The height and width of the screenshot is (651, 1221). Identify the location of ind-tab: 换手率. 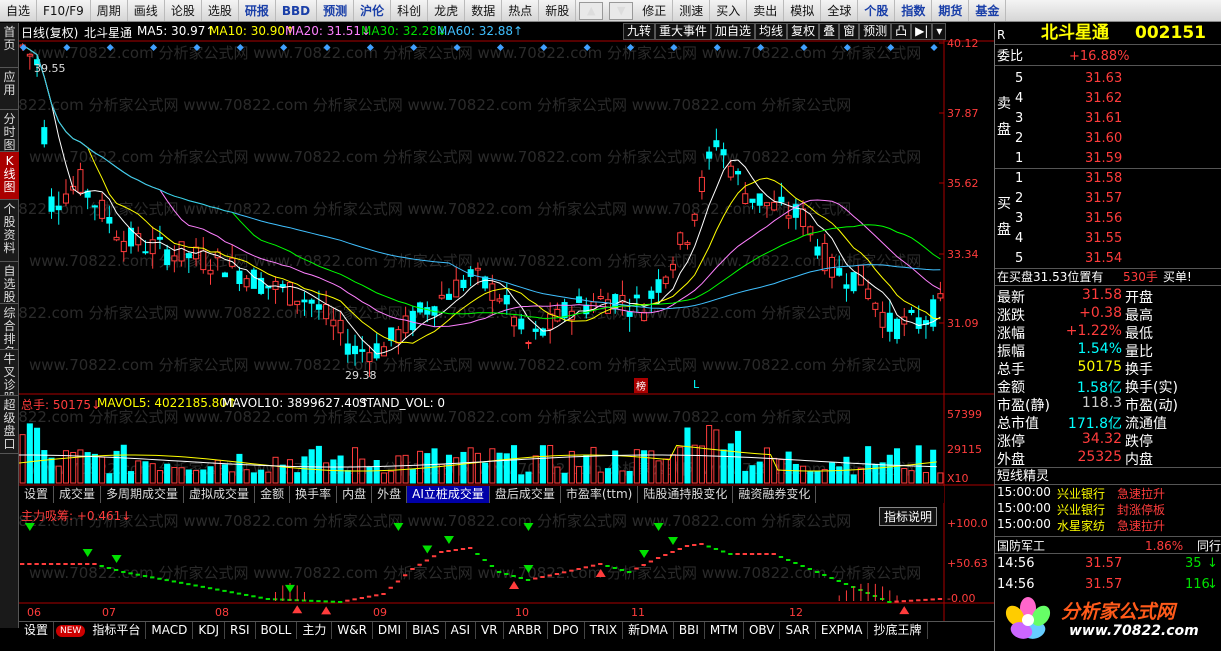
(314, 494).